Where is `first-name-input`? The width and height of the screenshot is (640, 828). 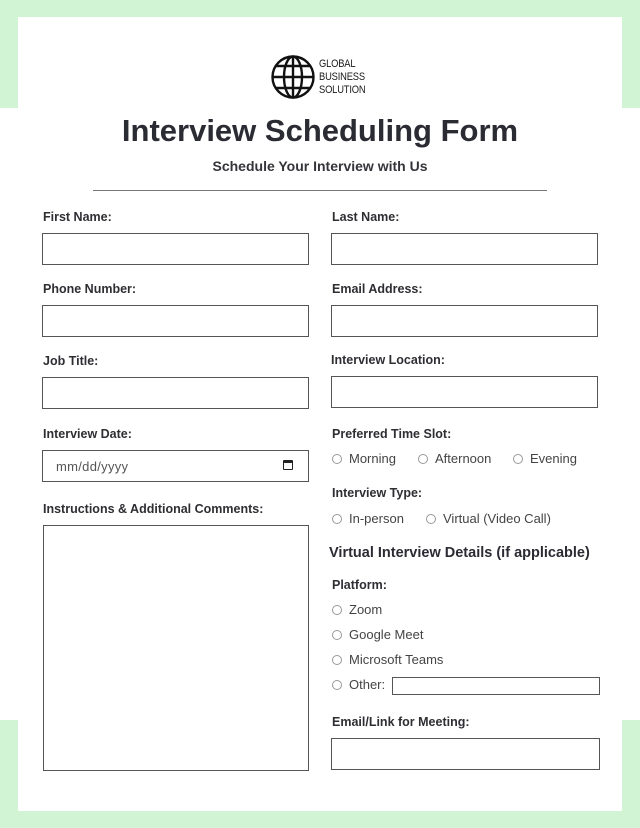
first-name-input is located at coordinates (175, 249).